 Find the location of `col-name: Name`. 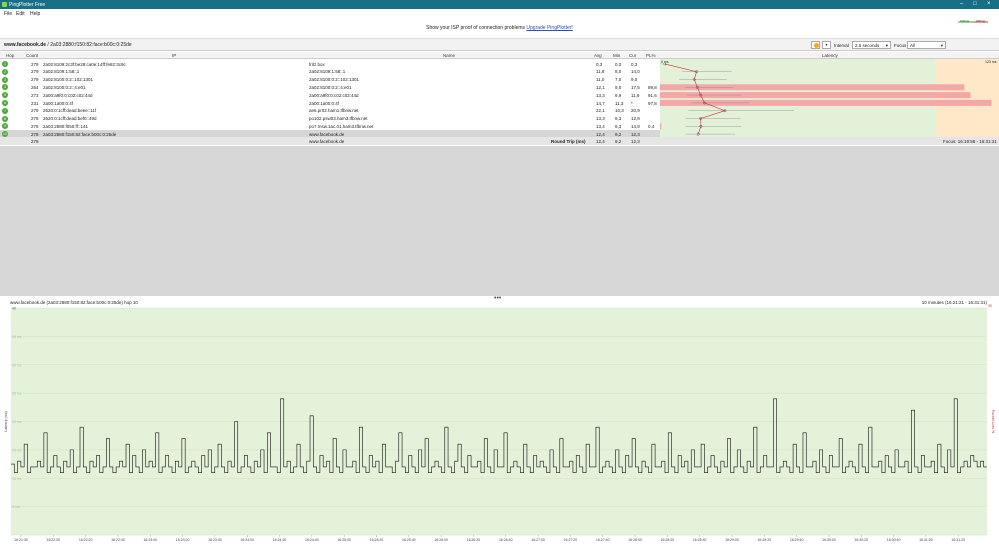

col-name: Name is located at coordinates (449, 55).